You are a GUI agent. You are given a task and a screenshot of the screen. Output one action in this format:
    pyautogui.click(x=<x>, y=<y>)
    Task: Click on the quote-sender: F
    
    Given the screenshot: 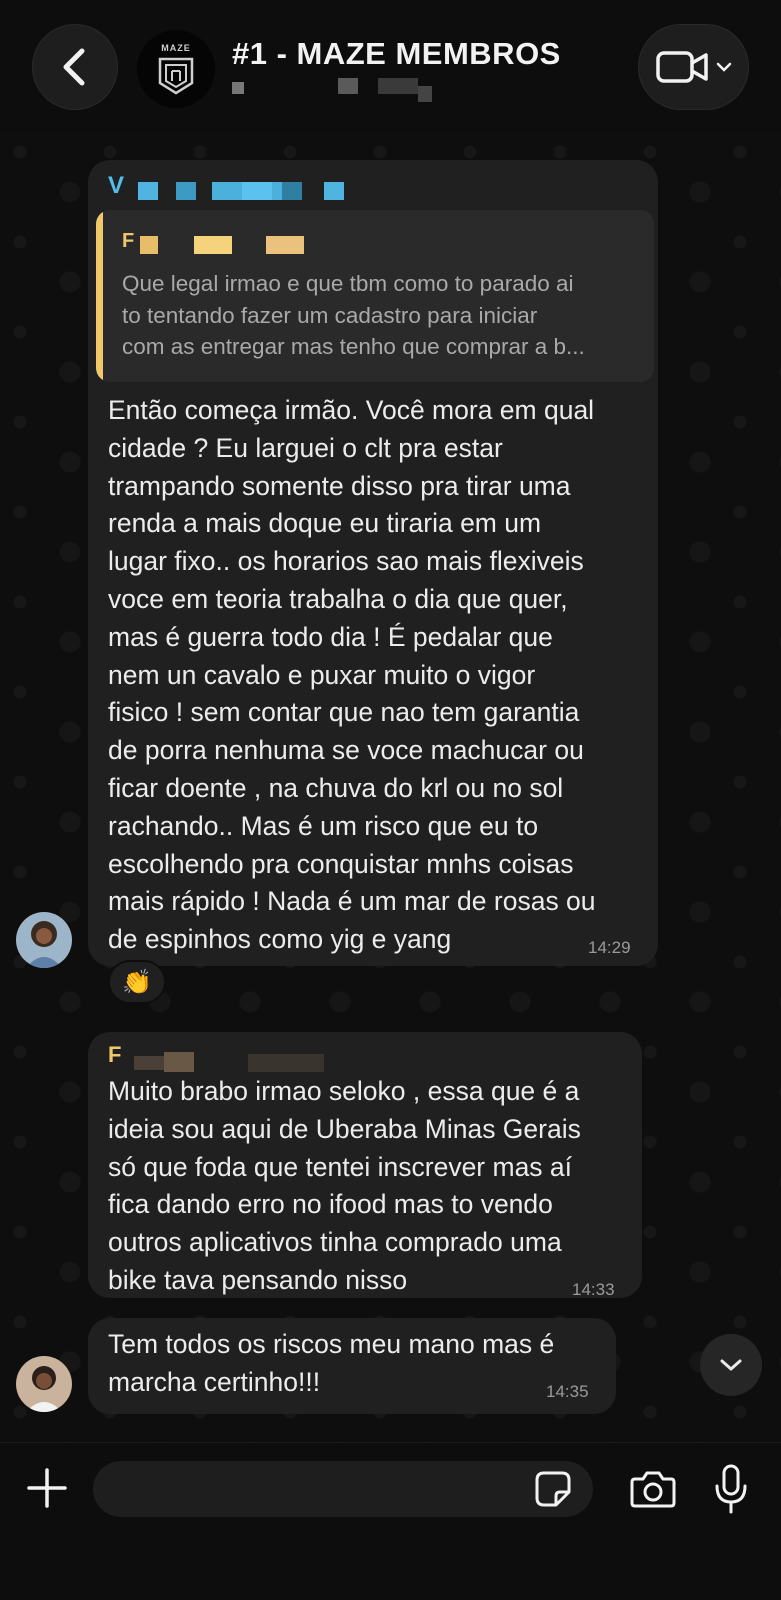 What is the action you would take?
    pyautogui.click(x=128, y=241)
    